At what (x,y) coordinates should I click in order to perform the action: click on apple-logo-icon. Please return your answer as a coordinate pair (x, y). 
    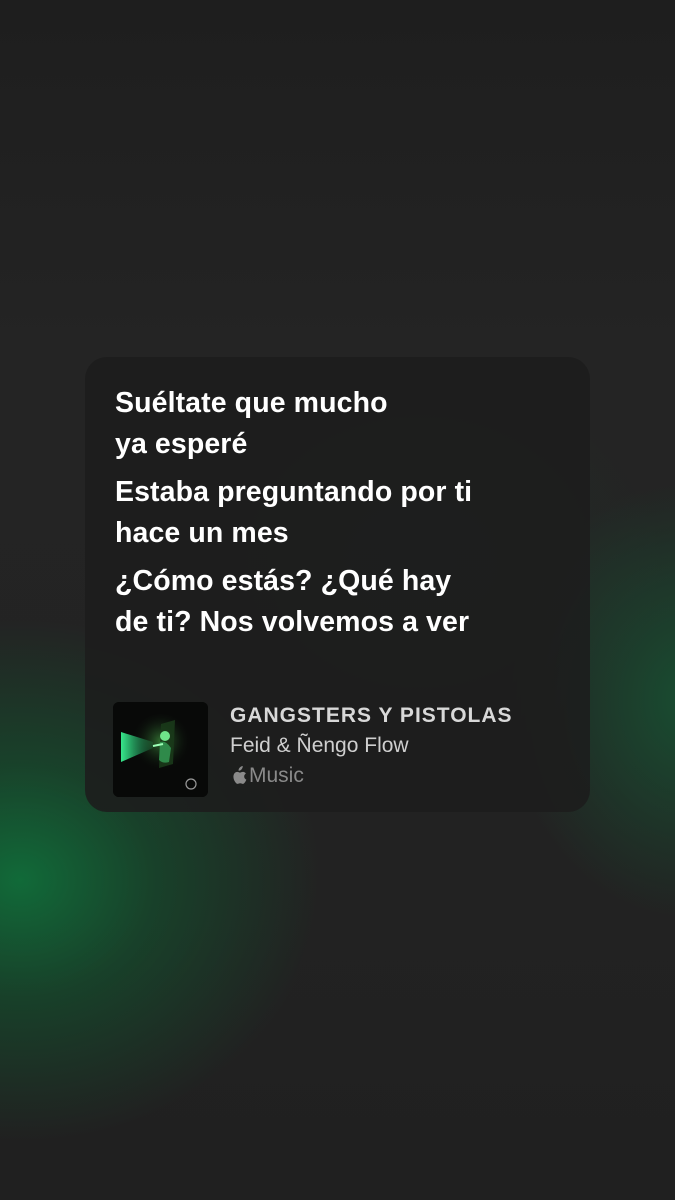
    Looking at the image, I should click on (240, 775).